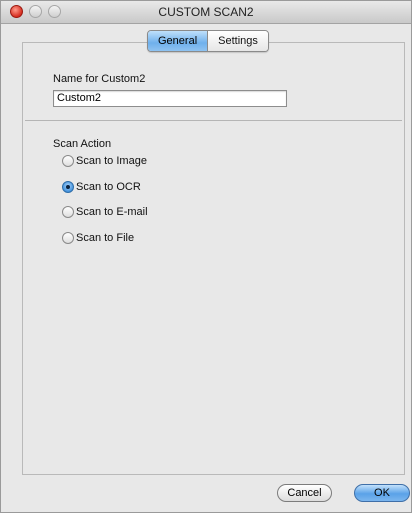 This screenshot has width=412, height=513. I want to click on tab-settings: Settings, so click(237, 41).